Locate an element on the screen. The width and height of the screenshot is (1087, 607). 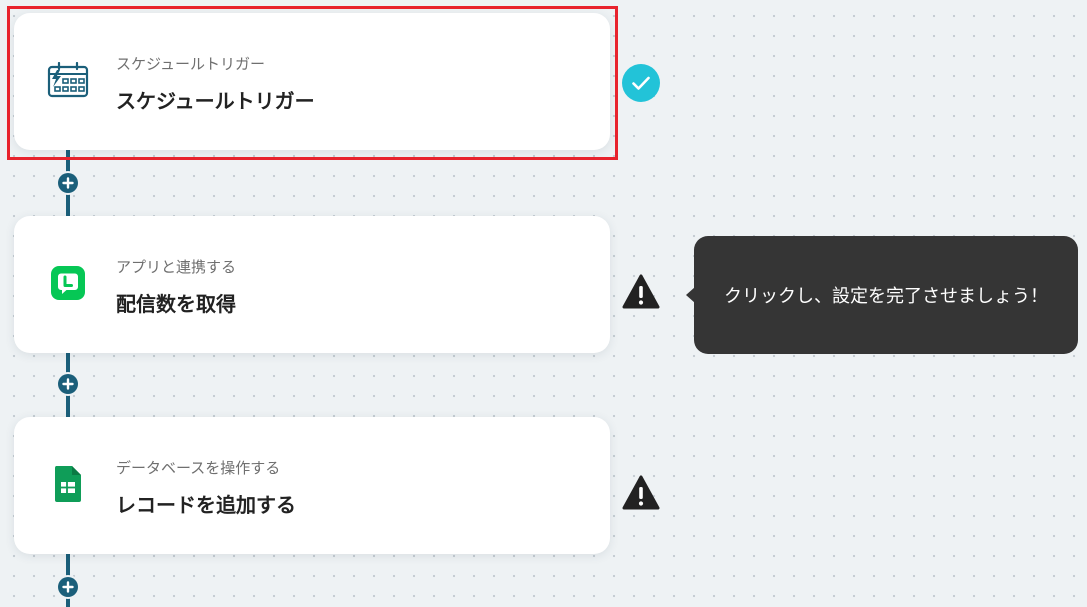
schedule-calendar-icon is located at coordinates (68, 80).